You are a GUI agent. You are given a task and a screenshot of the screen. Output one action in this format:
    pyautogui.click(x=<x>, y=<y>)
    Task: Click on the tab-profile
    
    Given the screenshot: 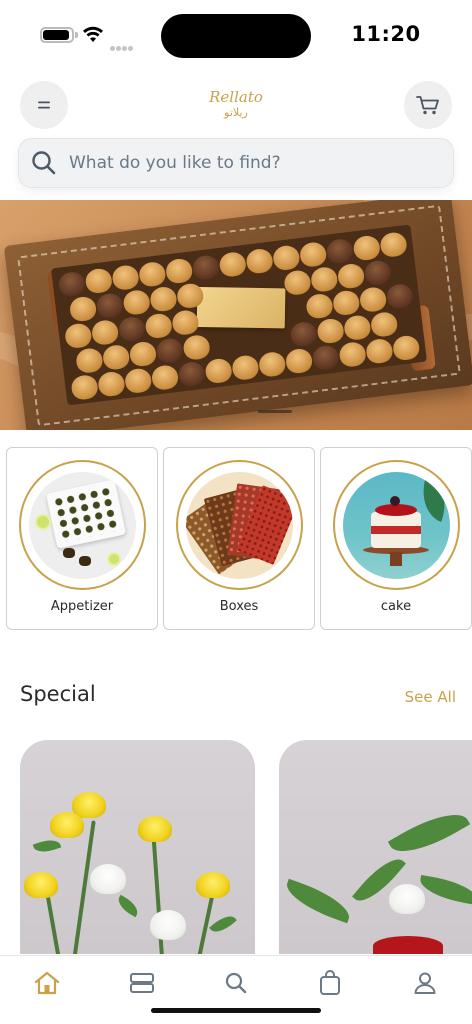 What is the action you would take?
    pyautogui.click(x=425, y=983)
    